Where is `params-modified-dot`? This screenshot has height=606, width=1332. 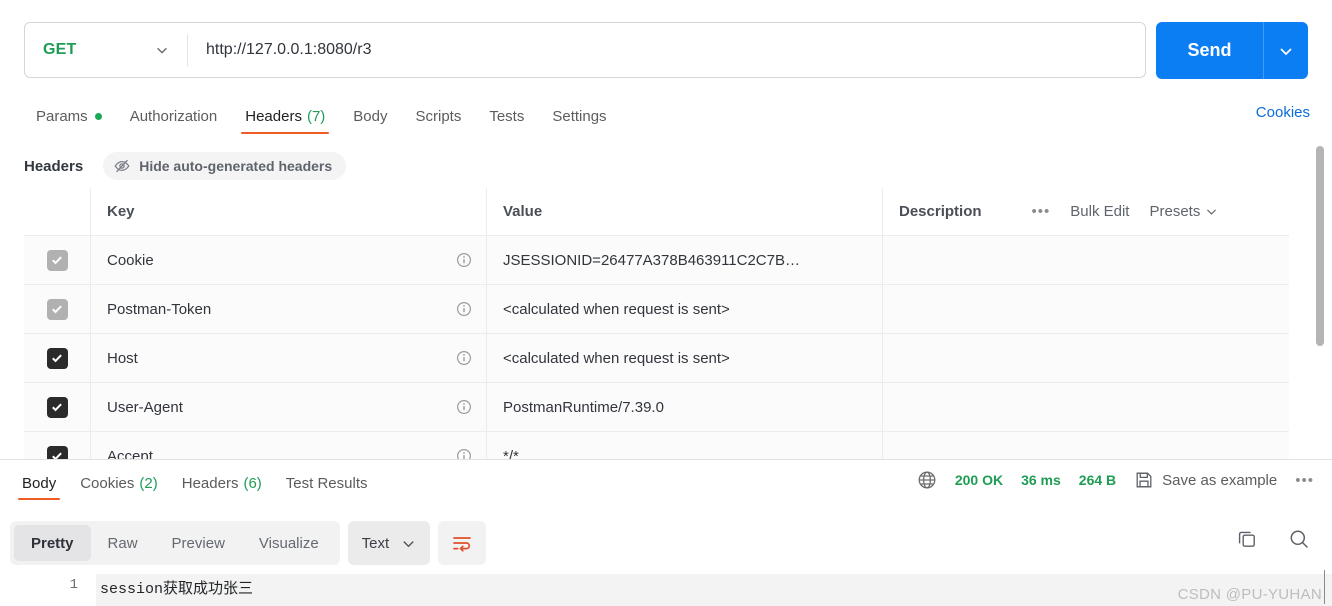 params-modified-dot is located at coordinates (98, 116).